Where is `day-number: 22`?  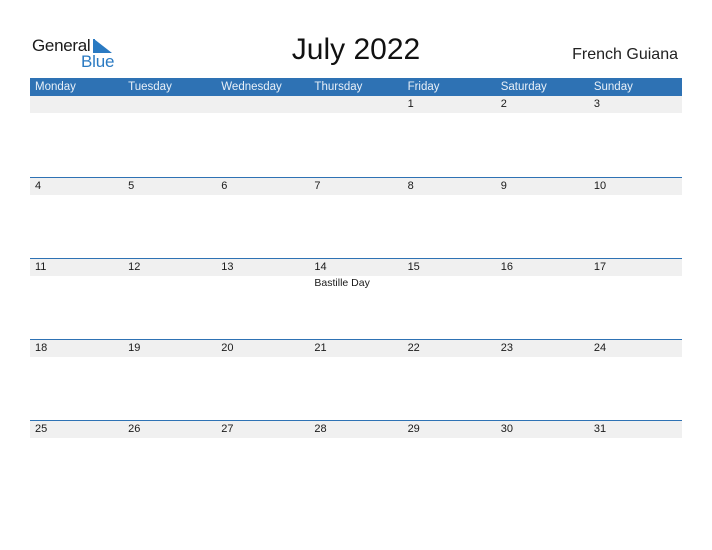
day-number: 22 is located at coordinates (413, 348).